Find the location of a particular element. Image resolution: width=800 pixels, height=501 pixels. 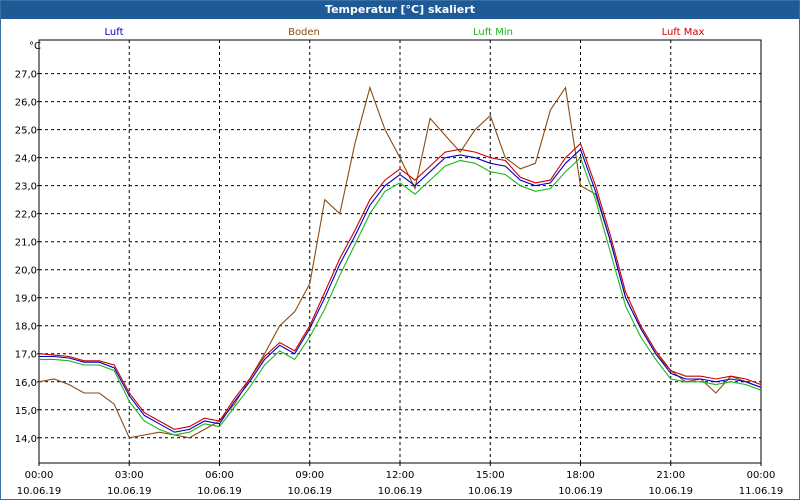

y-tick-label: 27,0 is located at coordinates (26, 75).